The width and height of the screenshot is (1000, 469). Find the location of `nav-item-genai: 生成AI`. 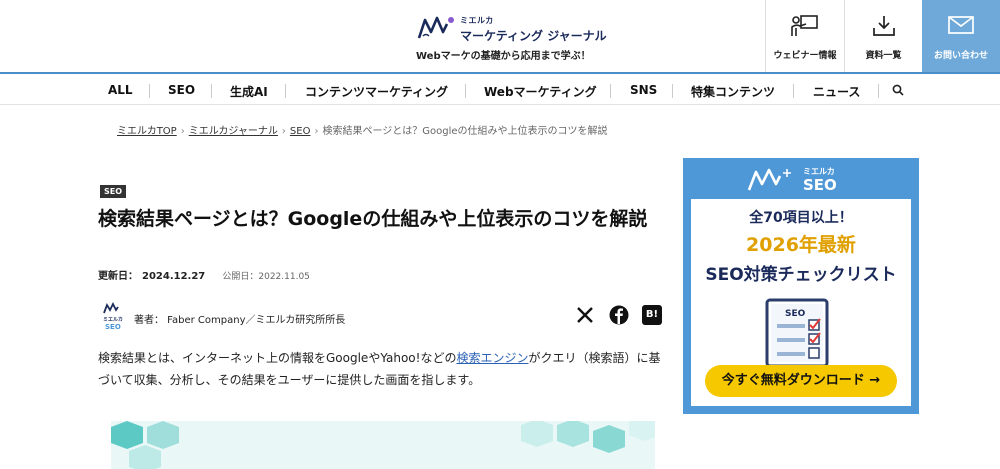

nav-item-genai: 生成AI is located at coordinates (249, 91).